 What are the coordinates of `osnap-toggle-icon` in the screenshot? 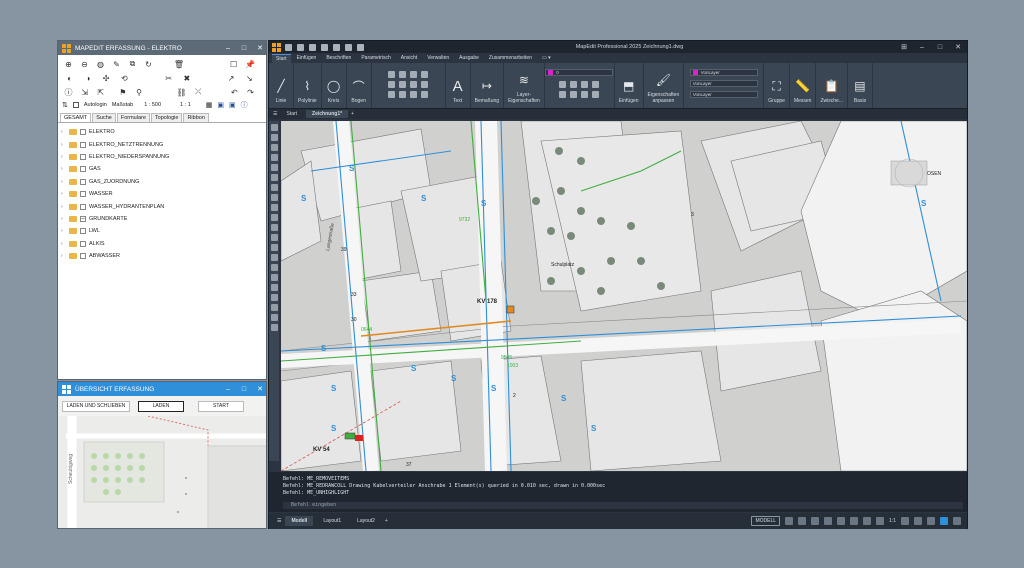 It's located at (841, 521).